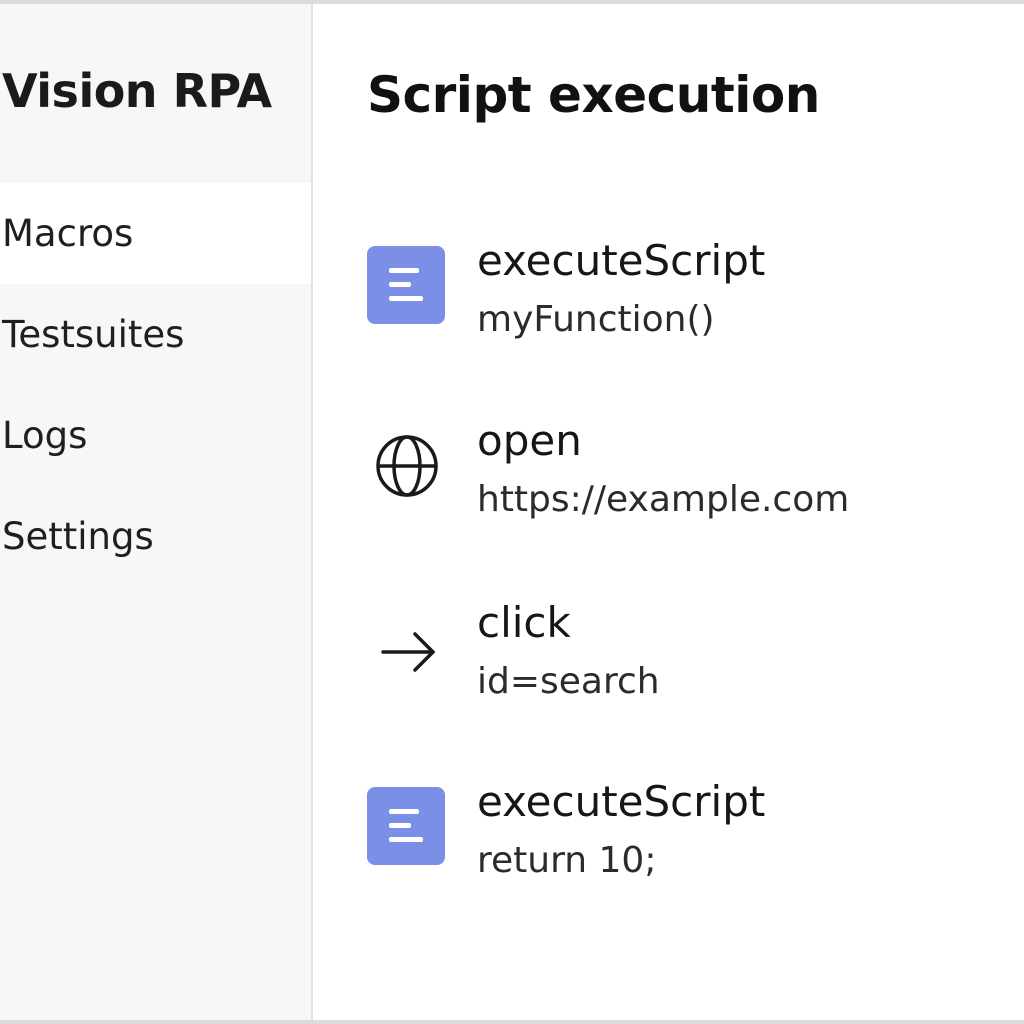 This screenshot has width=1024, height=1024. Describe the element at coordinates (687, 841) in the screenshot. I see `command-row: executeScript return 10;` at that location.